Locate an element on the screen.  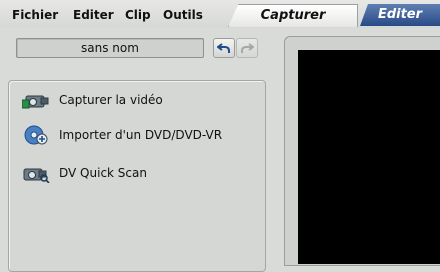
dvd-import-icon is located at coordinates (36, 135).